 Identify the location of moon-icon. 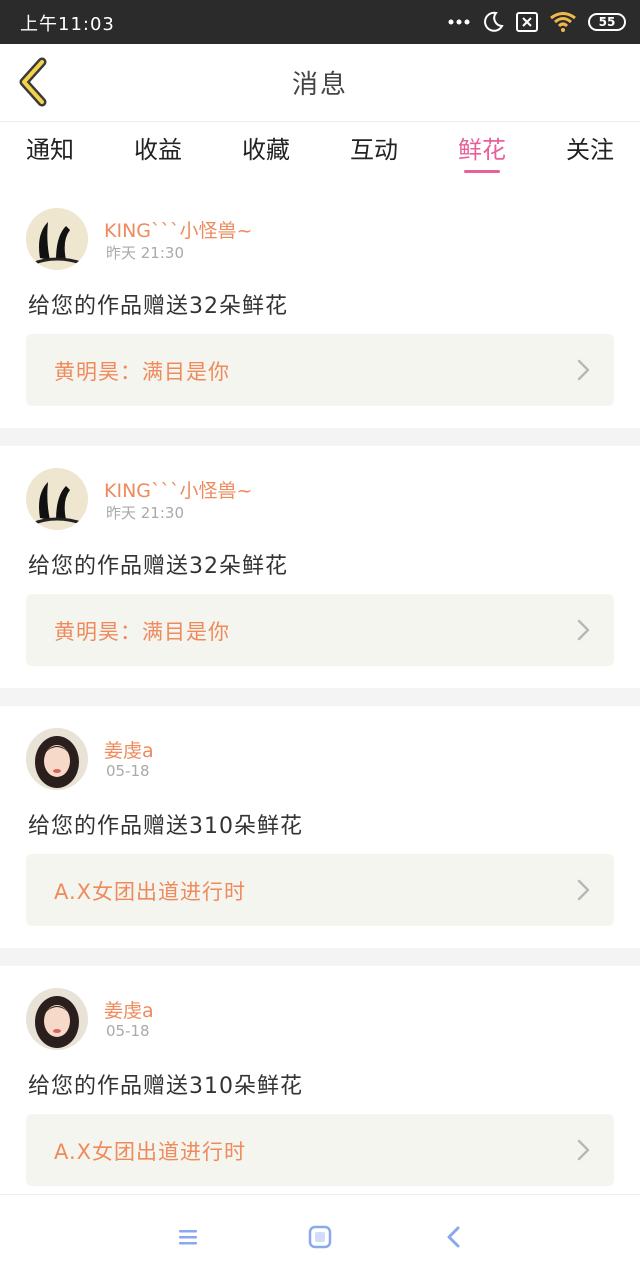
(494, 21).